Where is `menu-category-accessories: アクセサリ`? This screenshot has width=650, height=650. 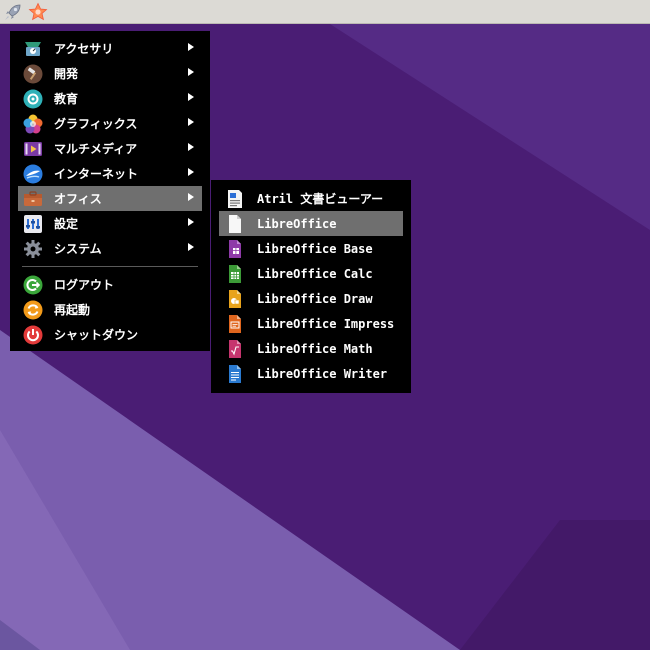 menu-category-accessories: アクセサリ is located at coordinates (110, 48).